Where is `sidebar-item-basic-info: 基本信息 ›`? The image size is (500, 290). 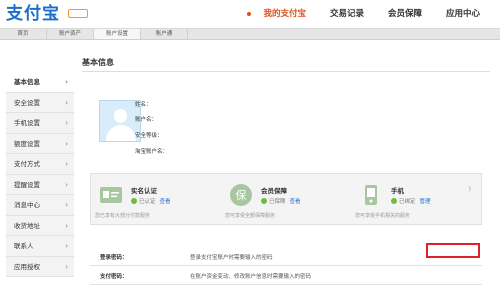 sidebar-item-basic-info: 基本信息 › is located at coordinates (40, 82).